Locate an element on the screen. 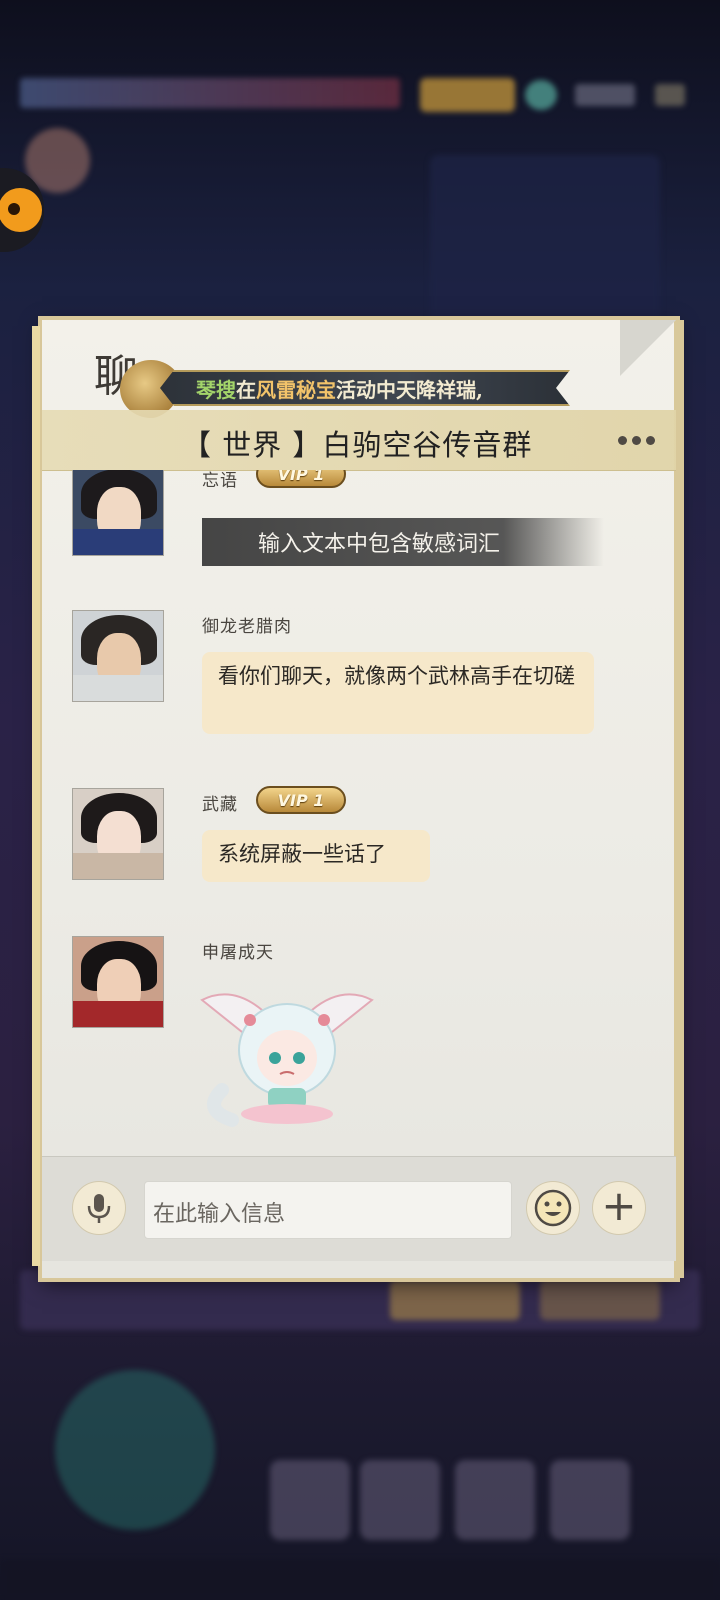  background-nav-bar is located at coordinates (360, 1580).